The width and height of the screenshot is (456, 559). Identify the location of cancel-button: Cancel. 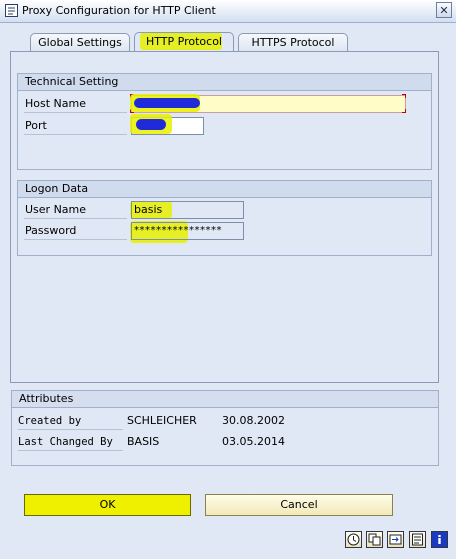
(299, 505).